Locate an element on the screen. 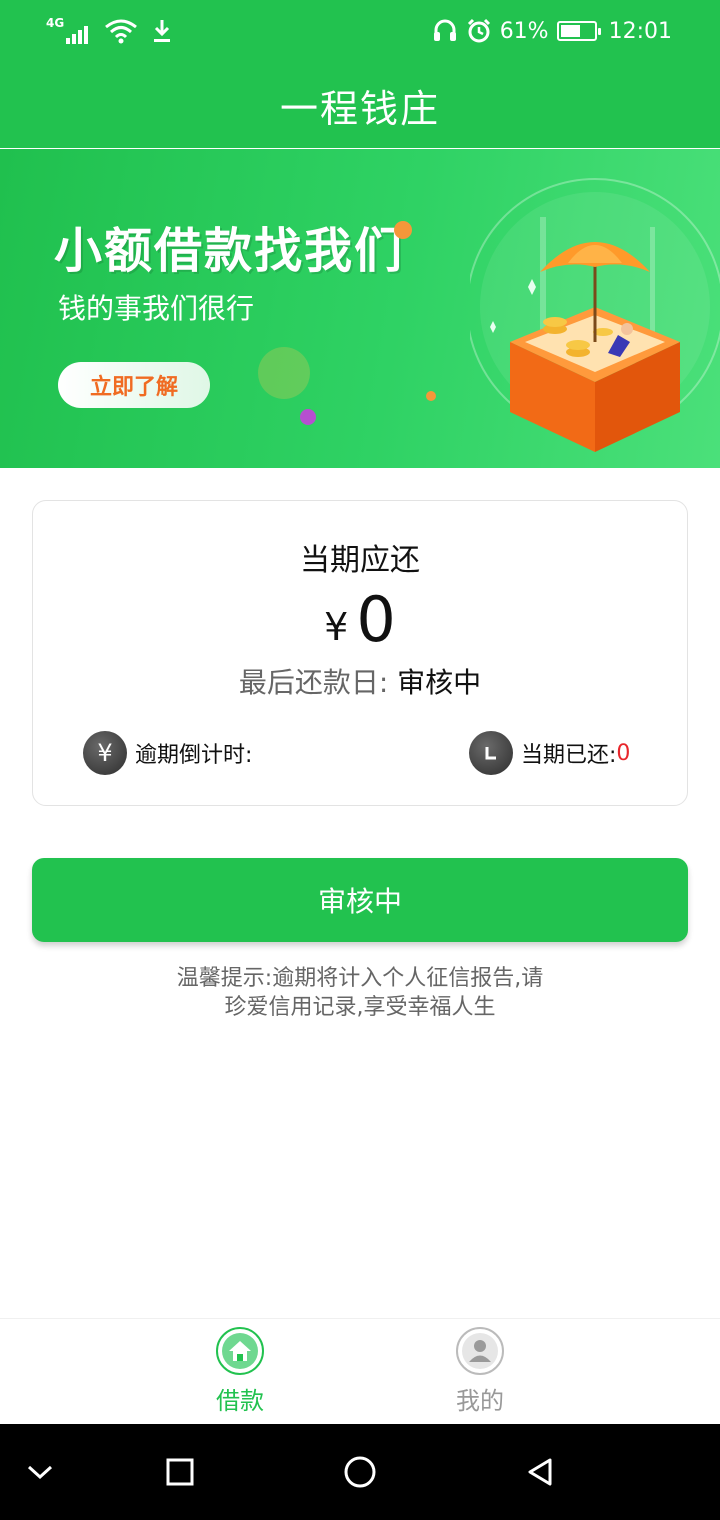 Image resolution: width=720 pixels, height=1520 pixels. paid-status: 当期已还: 0 is located at coordinates (549, 753).